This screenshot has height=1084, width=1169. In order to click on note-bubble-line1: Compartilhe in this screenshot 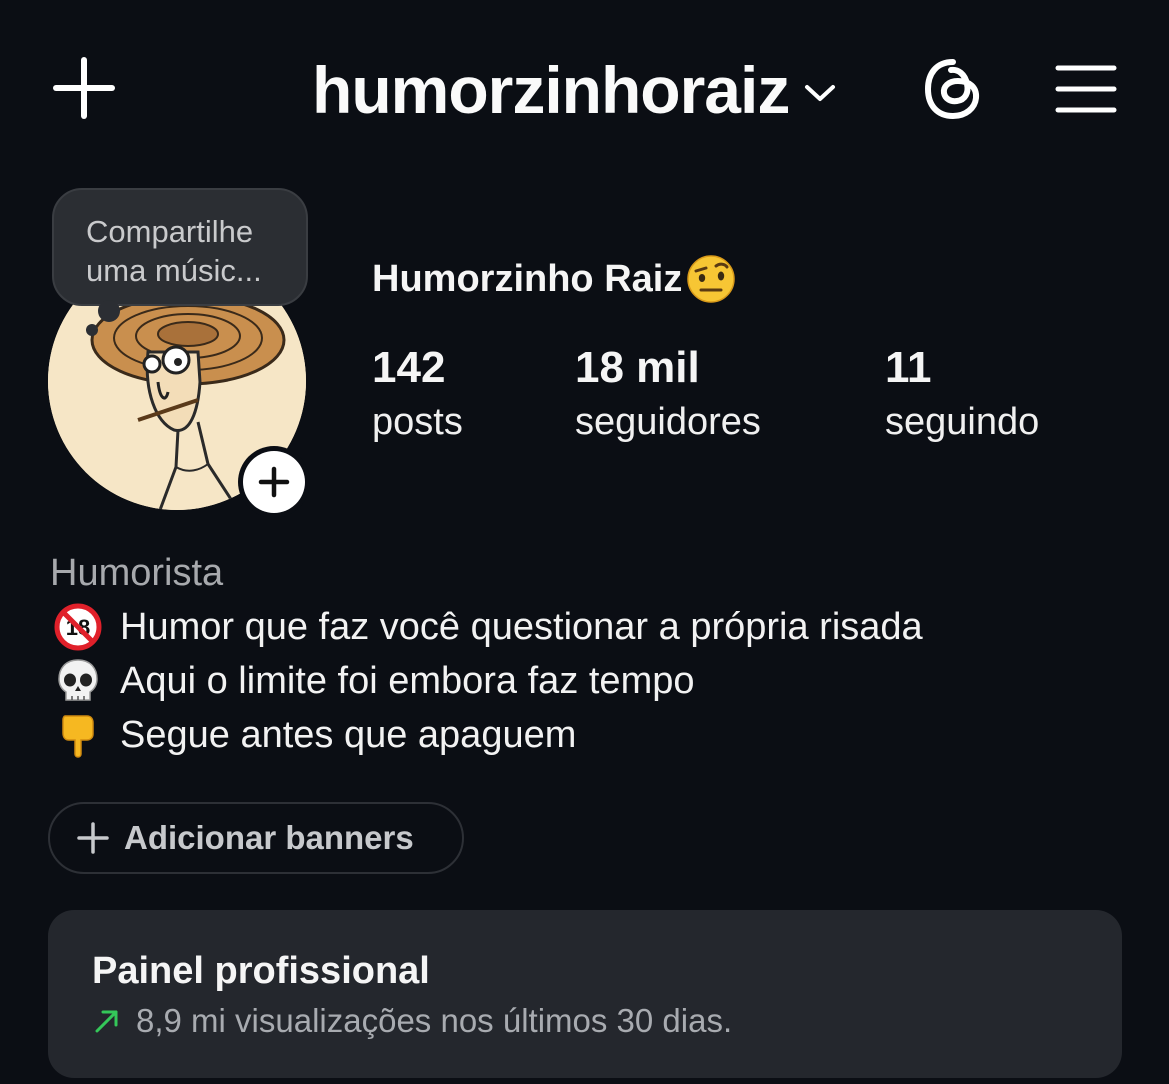, I will do `click(170, 231)`.